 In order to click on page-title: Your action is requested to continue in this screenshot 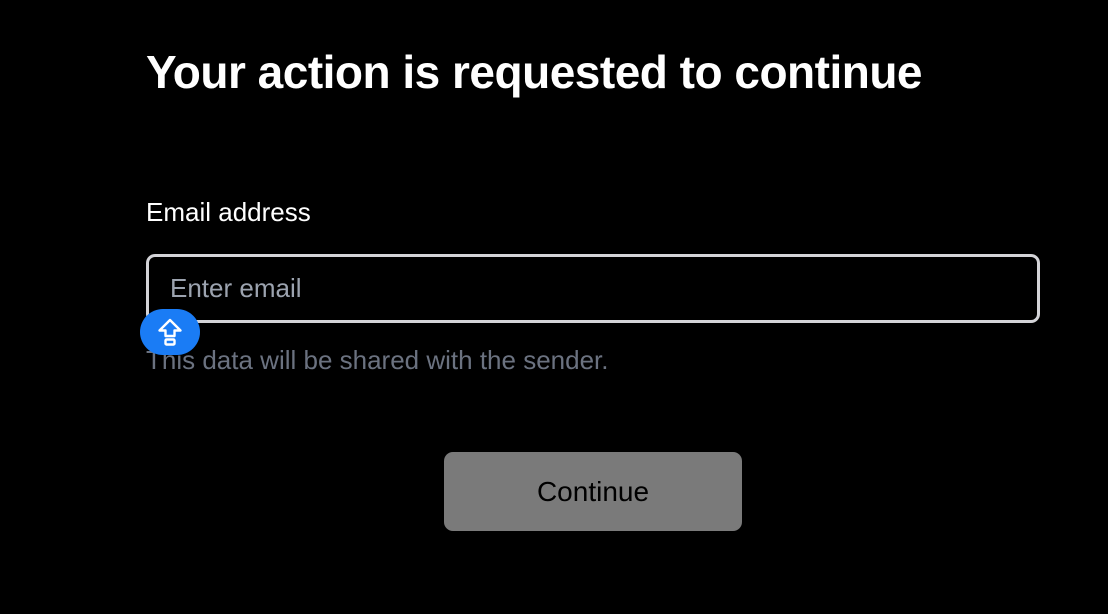, I will do `click(534, 72)`.